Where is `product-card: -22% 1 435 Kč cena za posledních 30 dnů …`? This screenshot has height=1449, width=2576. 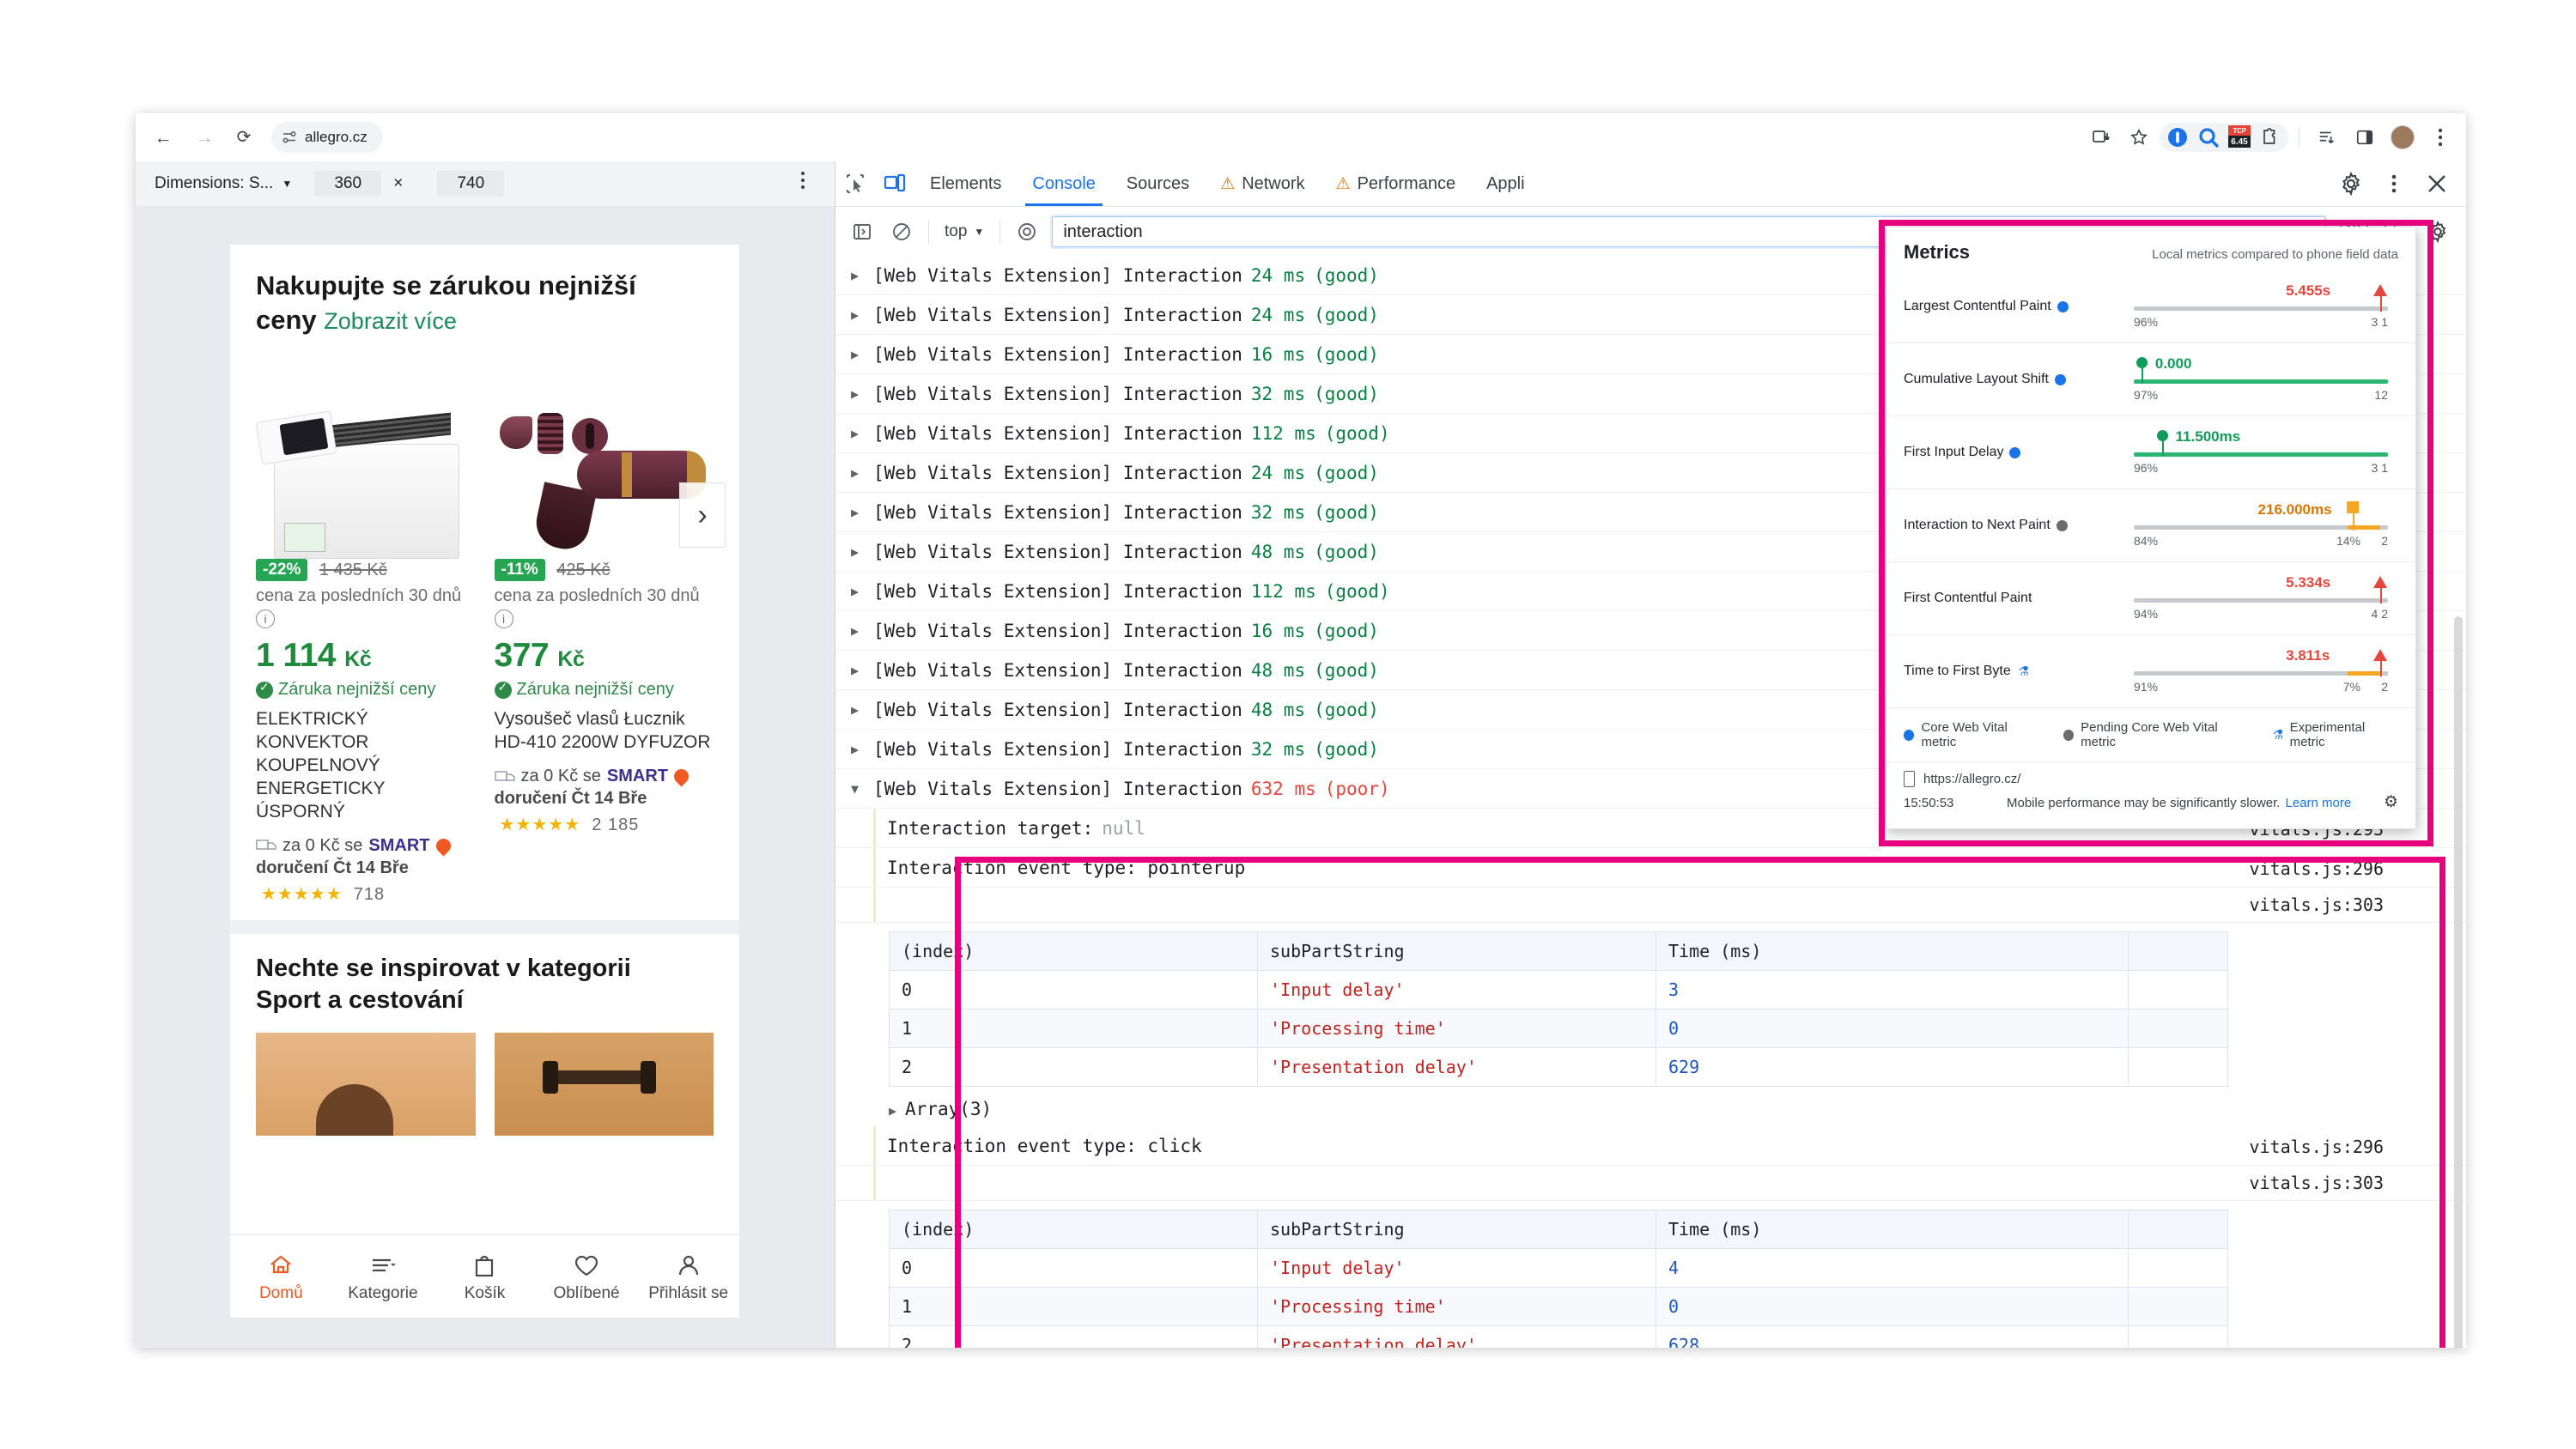 product-card: -22% 1 435 Kč cena za posledních 30 dnů … is located at coordinates (366, 626).